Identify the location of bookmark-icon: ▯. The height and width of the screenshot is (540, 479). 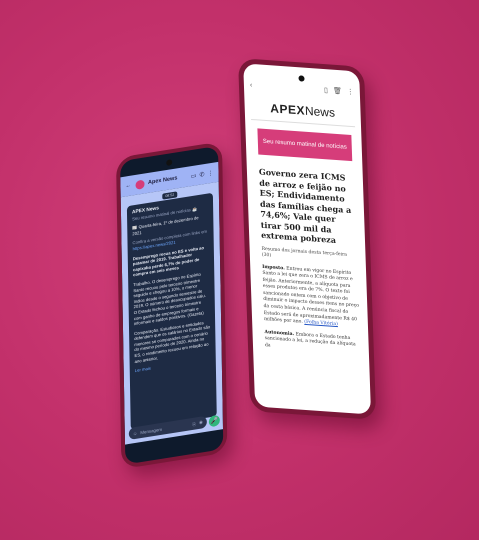
(326, 90).